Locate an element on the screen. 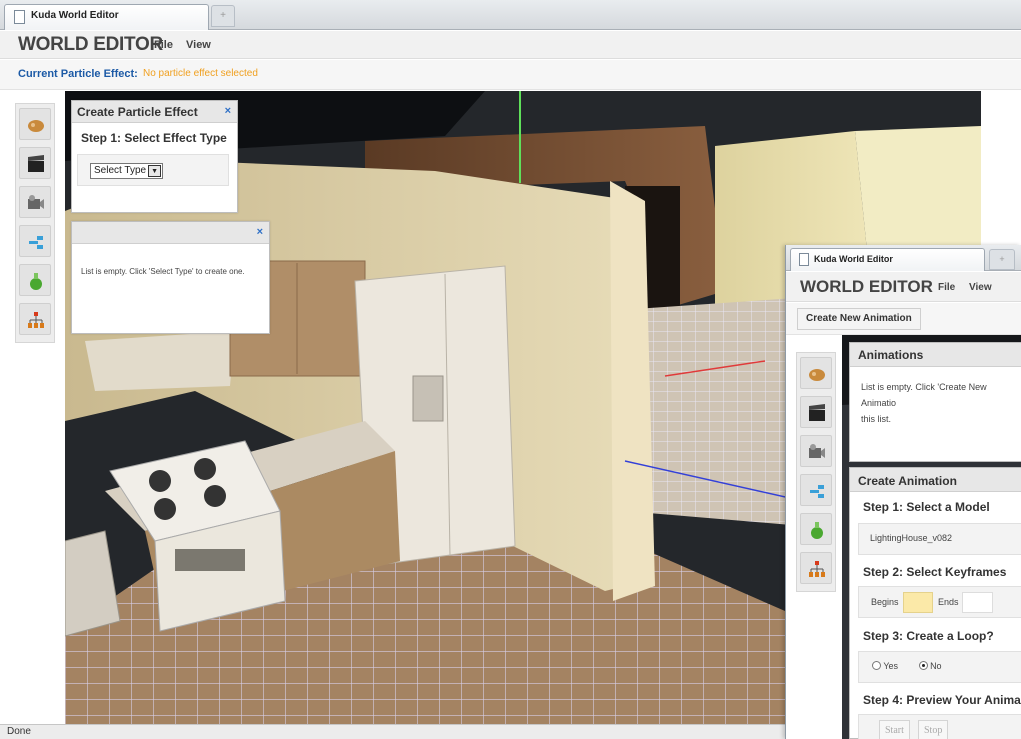 Image resolution: width=1021 pixels, height=739 pixels. chevron-down-icon: ▼ is located at coordinates (155, 171).